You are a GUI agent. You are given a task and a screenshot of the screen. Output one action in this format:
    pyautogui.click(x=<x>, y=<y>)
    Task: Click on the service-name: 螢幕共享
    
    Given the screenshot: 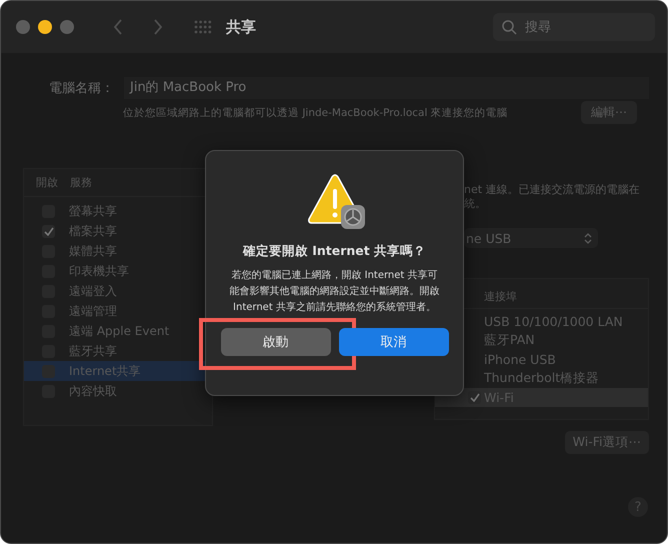 What is the action you would take?
    pyautogui.click(x=93, y=211)
    